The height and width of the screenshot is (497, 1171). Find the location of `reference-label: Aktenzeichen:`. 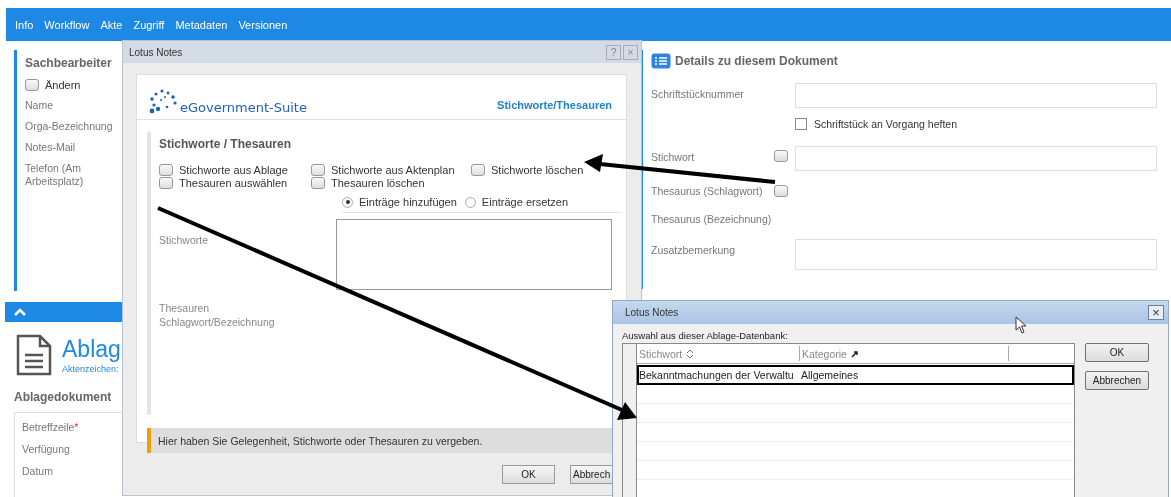

reference-label: Aktenzeichen: is located at coordinates (91, 369).